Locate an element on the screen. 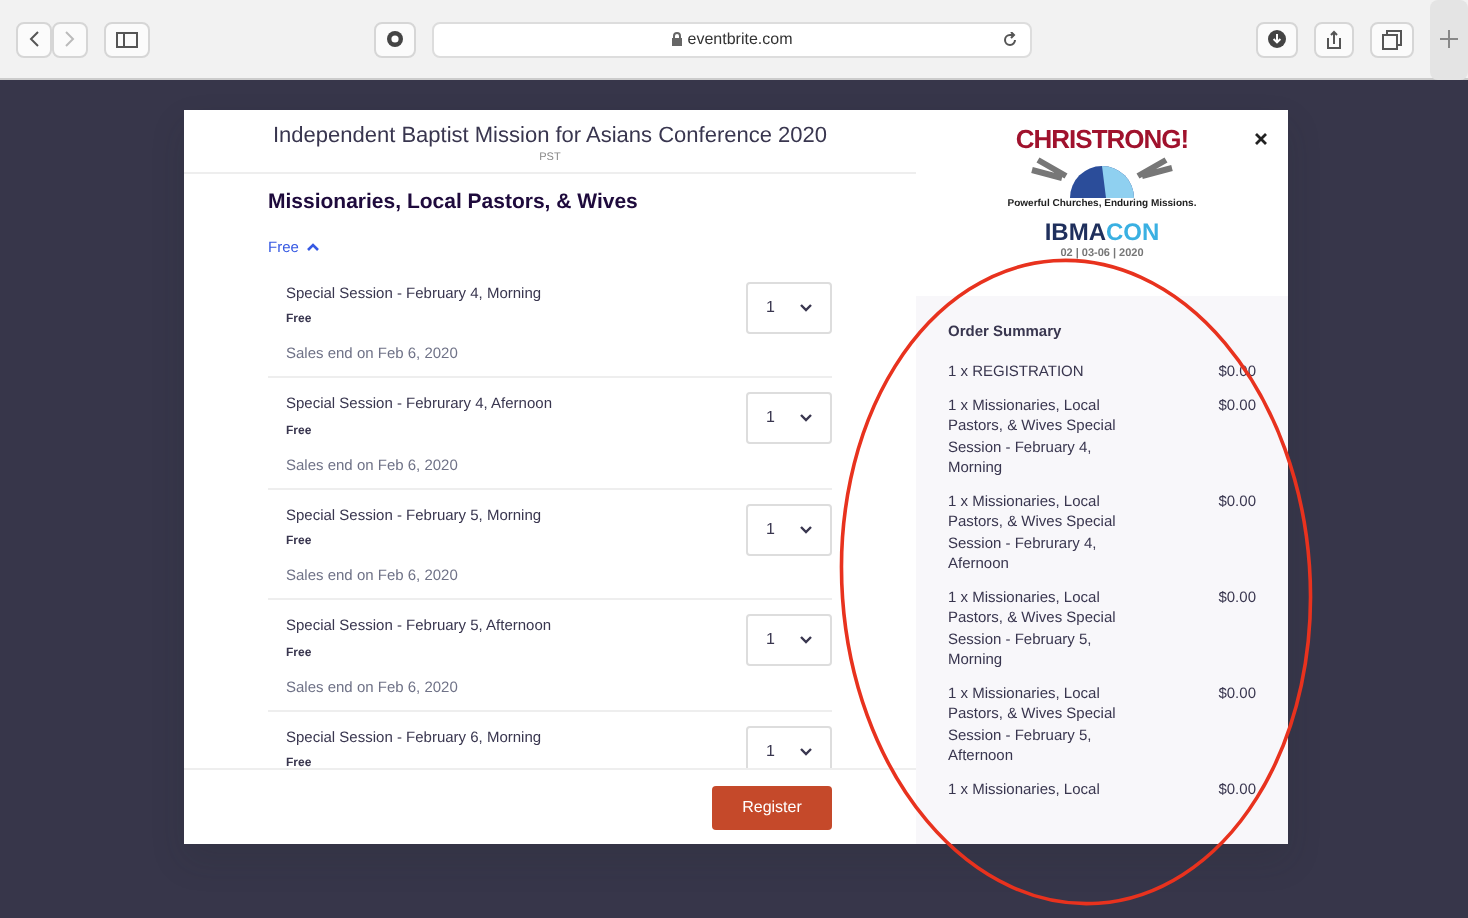 This screenshot has width=1468, height=918. close-icon is located at coordinates (1261, 138).